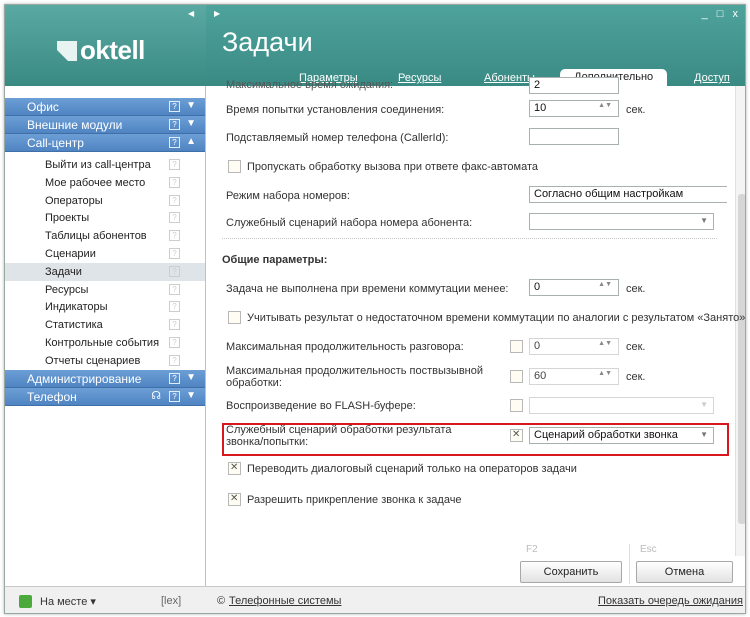 This screenshot has height=617, width=750. Describe the element at coordinates (105, 290) in the screenshot. I see `sidebar-item-resources: Ресурсы?` at that location.